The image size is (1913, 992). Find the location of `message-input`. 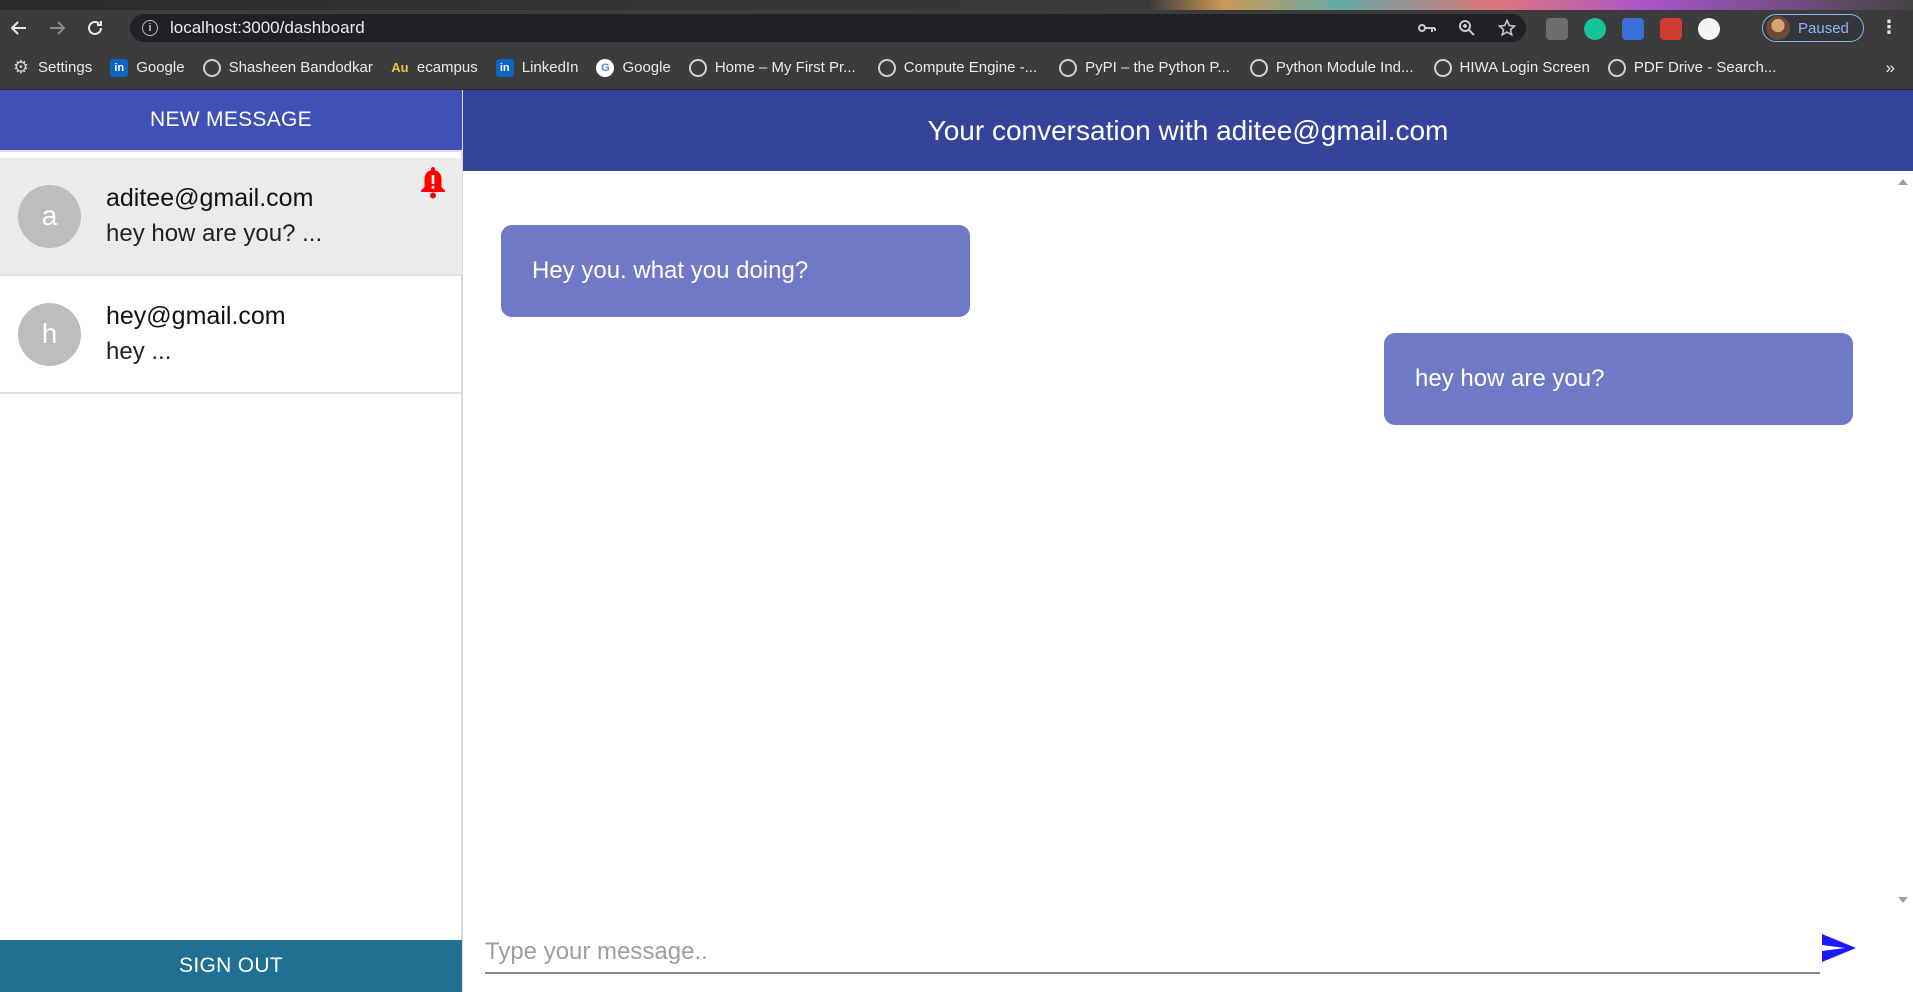

message-input is located at coordinates (1152, 947).